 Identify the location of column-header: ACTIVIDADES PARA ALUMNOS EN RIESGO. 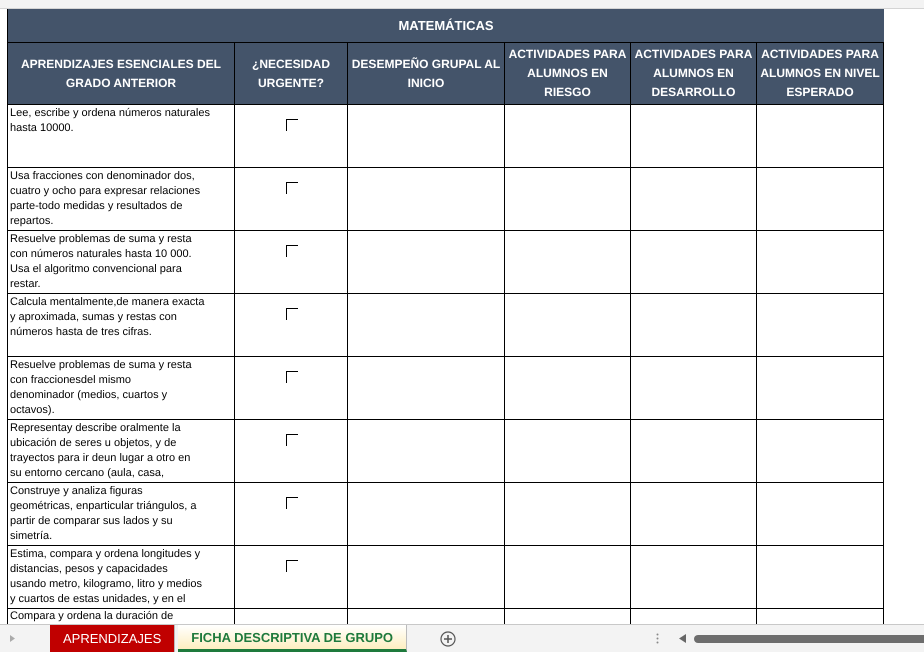
(568, 74).